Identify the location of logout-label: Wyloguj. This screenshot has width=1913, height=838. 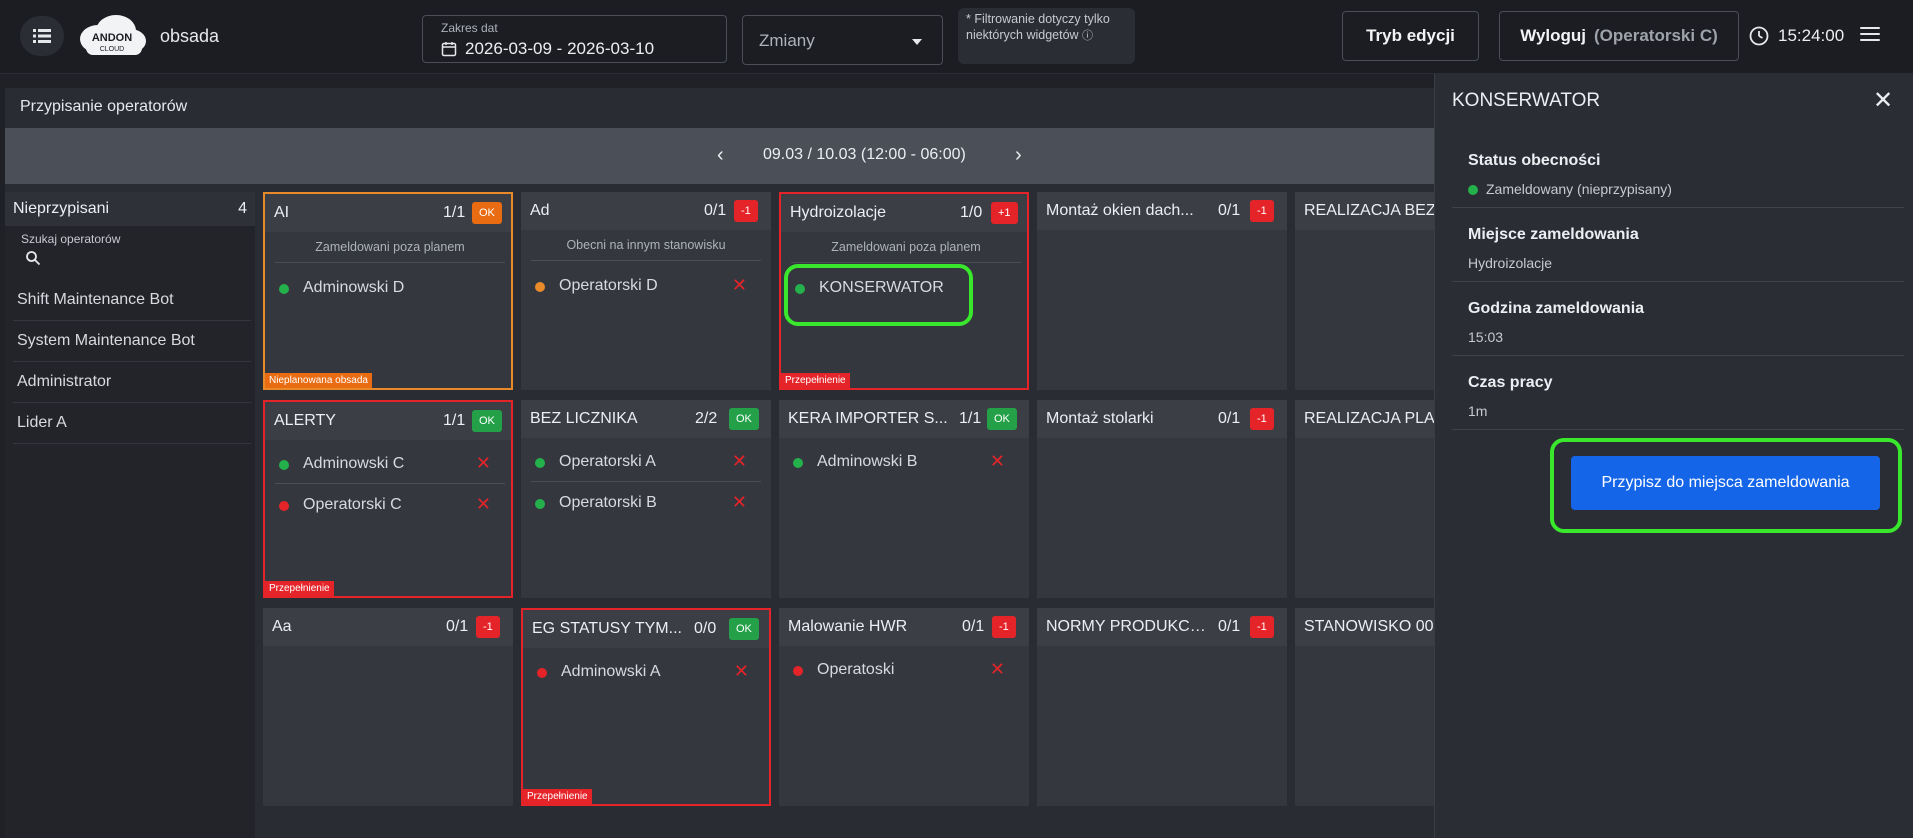
(1553, 35).